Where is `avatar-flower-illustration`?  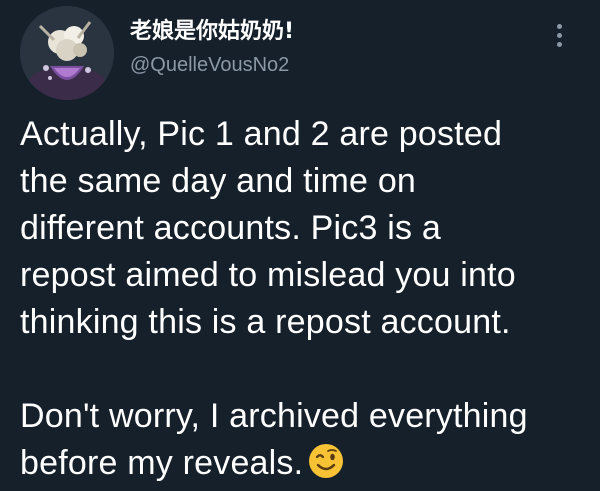 avatar-flower-illustration is located at coordinates (67, 53).